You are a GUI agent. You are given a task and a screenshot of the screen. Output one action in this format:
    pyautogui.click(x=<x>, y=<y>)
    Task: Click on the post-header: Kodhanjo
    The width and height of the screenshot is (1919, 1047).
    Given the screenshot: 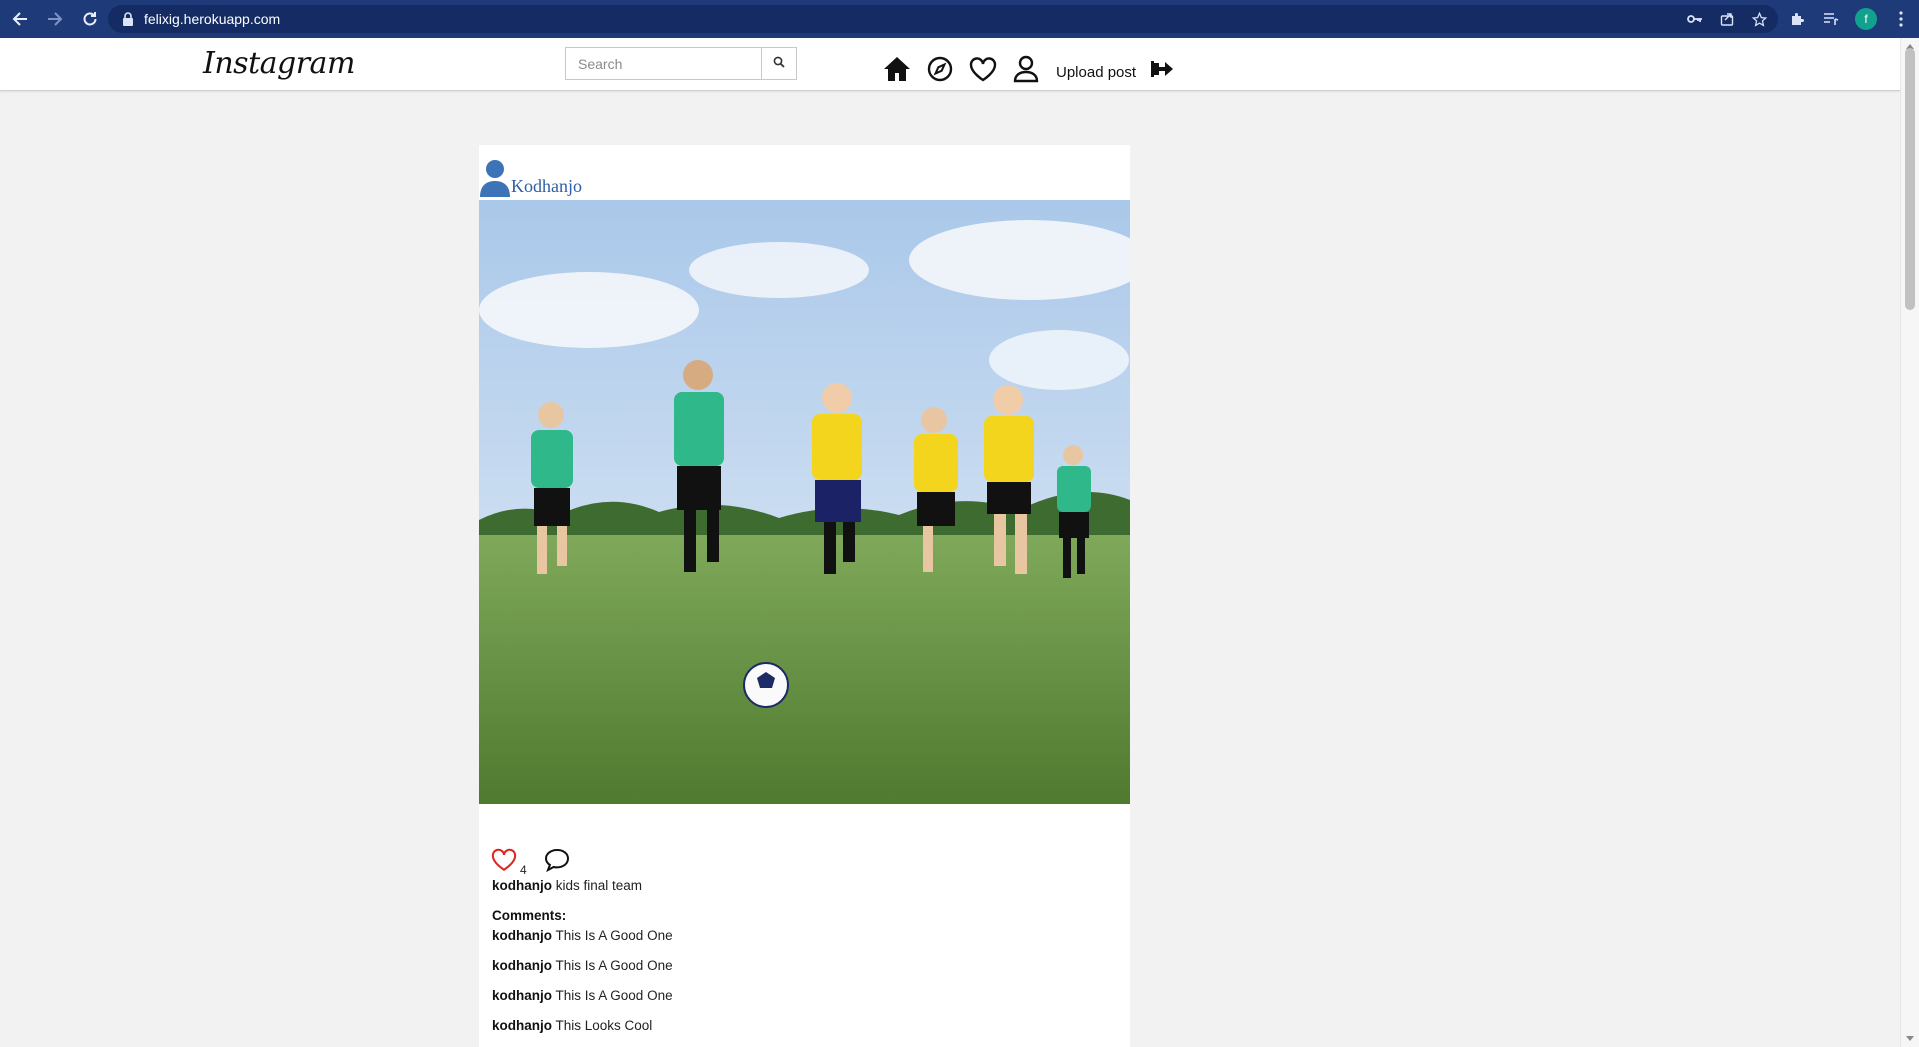 What is the action you would take?
    pyautogui.click(x=530, y=176)
    